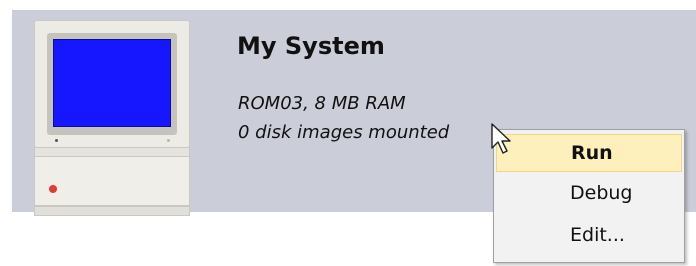 The image size is (696, 266). What do you see at coordinates (112, 152) in the screenshot?
I see `monitor-neck` at bounding box center [112, 152].